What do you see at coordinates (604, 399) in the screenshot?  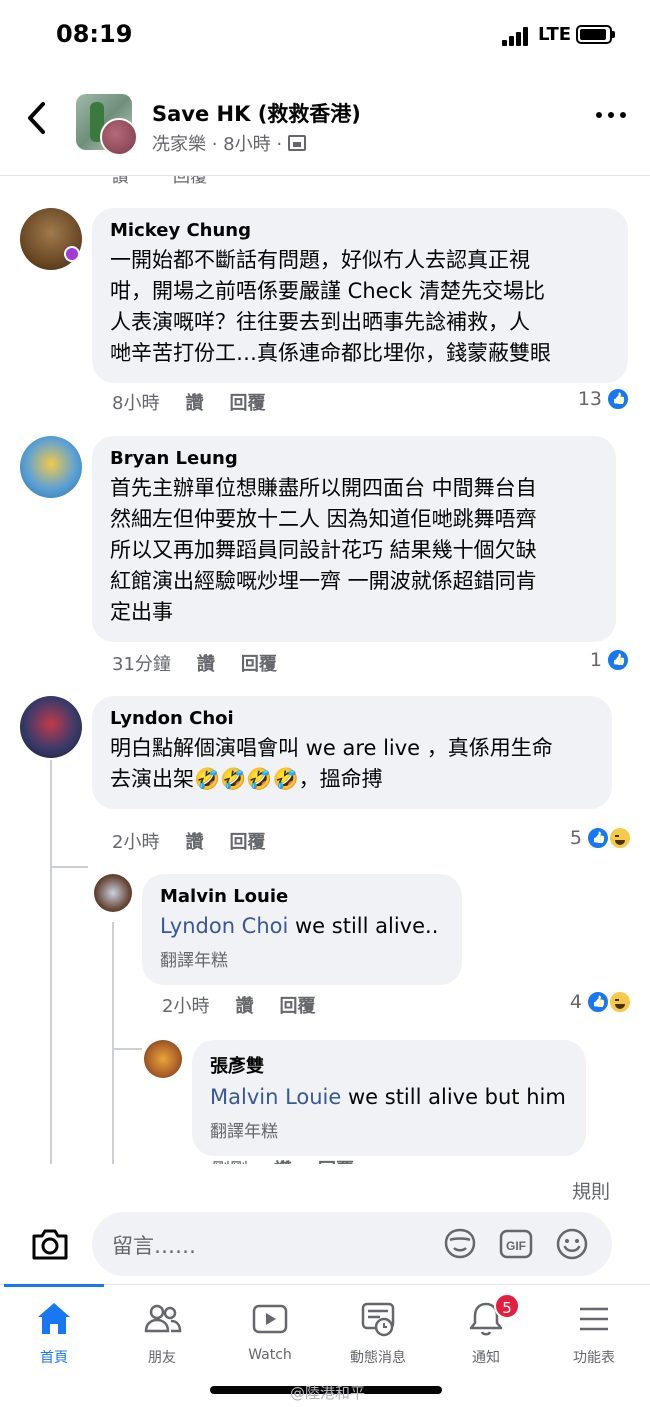 I see `reaction-summary: 13` at bounding box center [604, 399].